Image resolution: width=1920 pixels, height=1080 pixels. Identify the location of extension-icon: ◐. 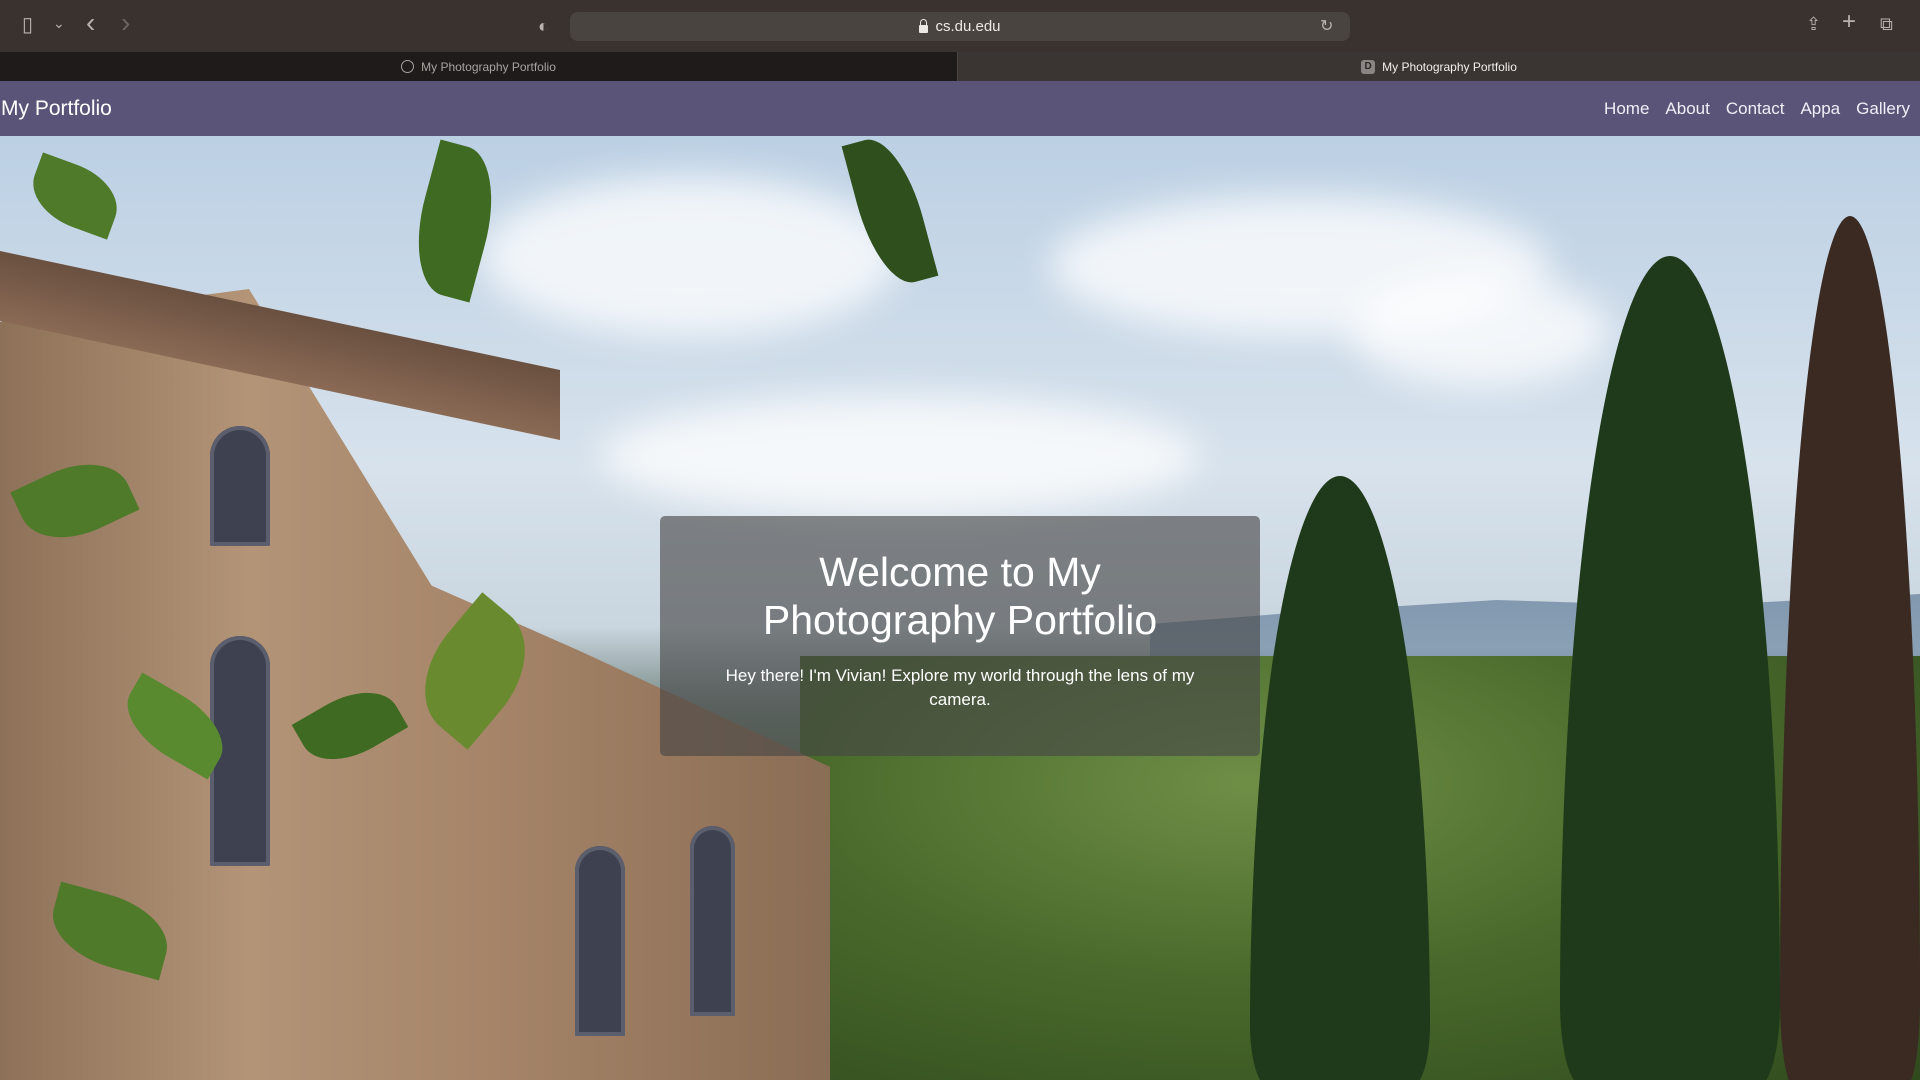
(543, 26).